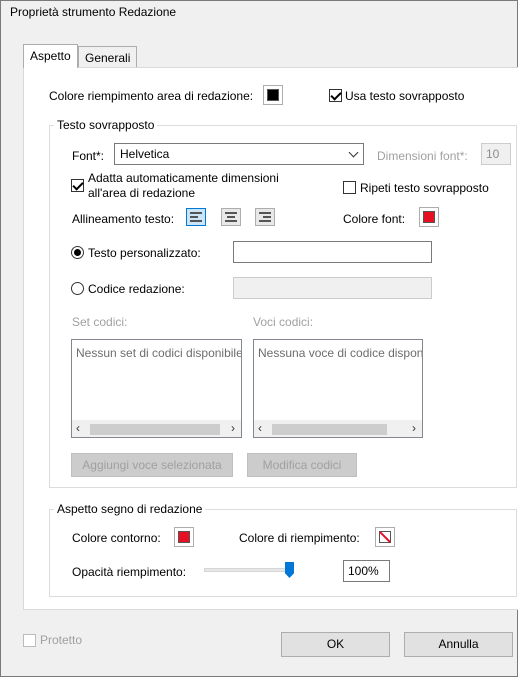 Image resolution: width=518 pixels, height=677 pixels. I want to click on alignment-label: Allineamento testo:, so click(123, 219).